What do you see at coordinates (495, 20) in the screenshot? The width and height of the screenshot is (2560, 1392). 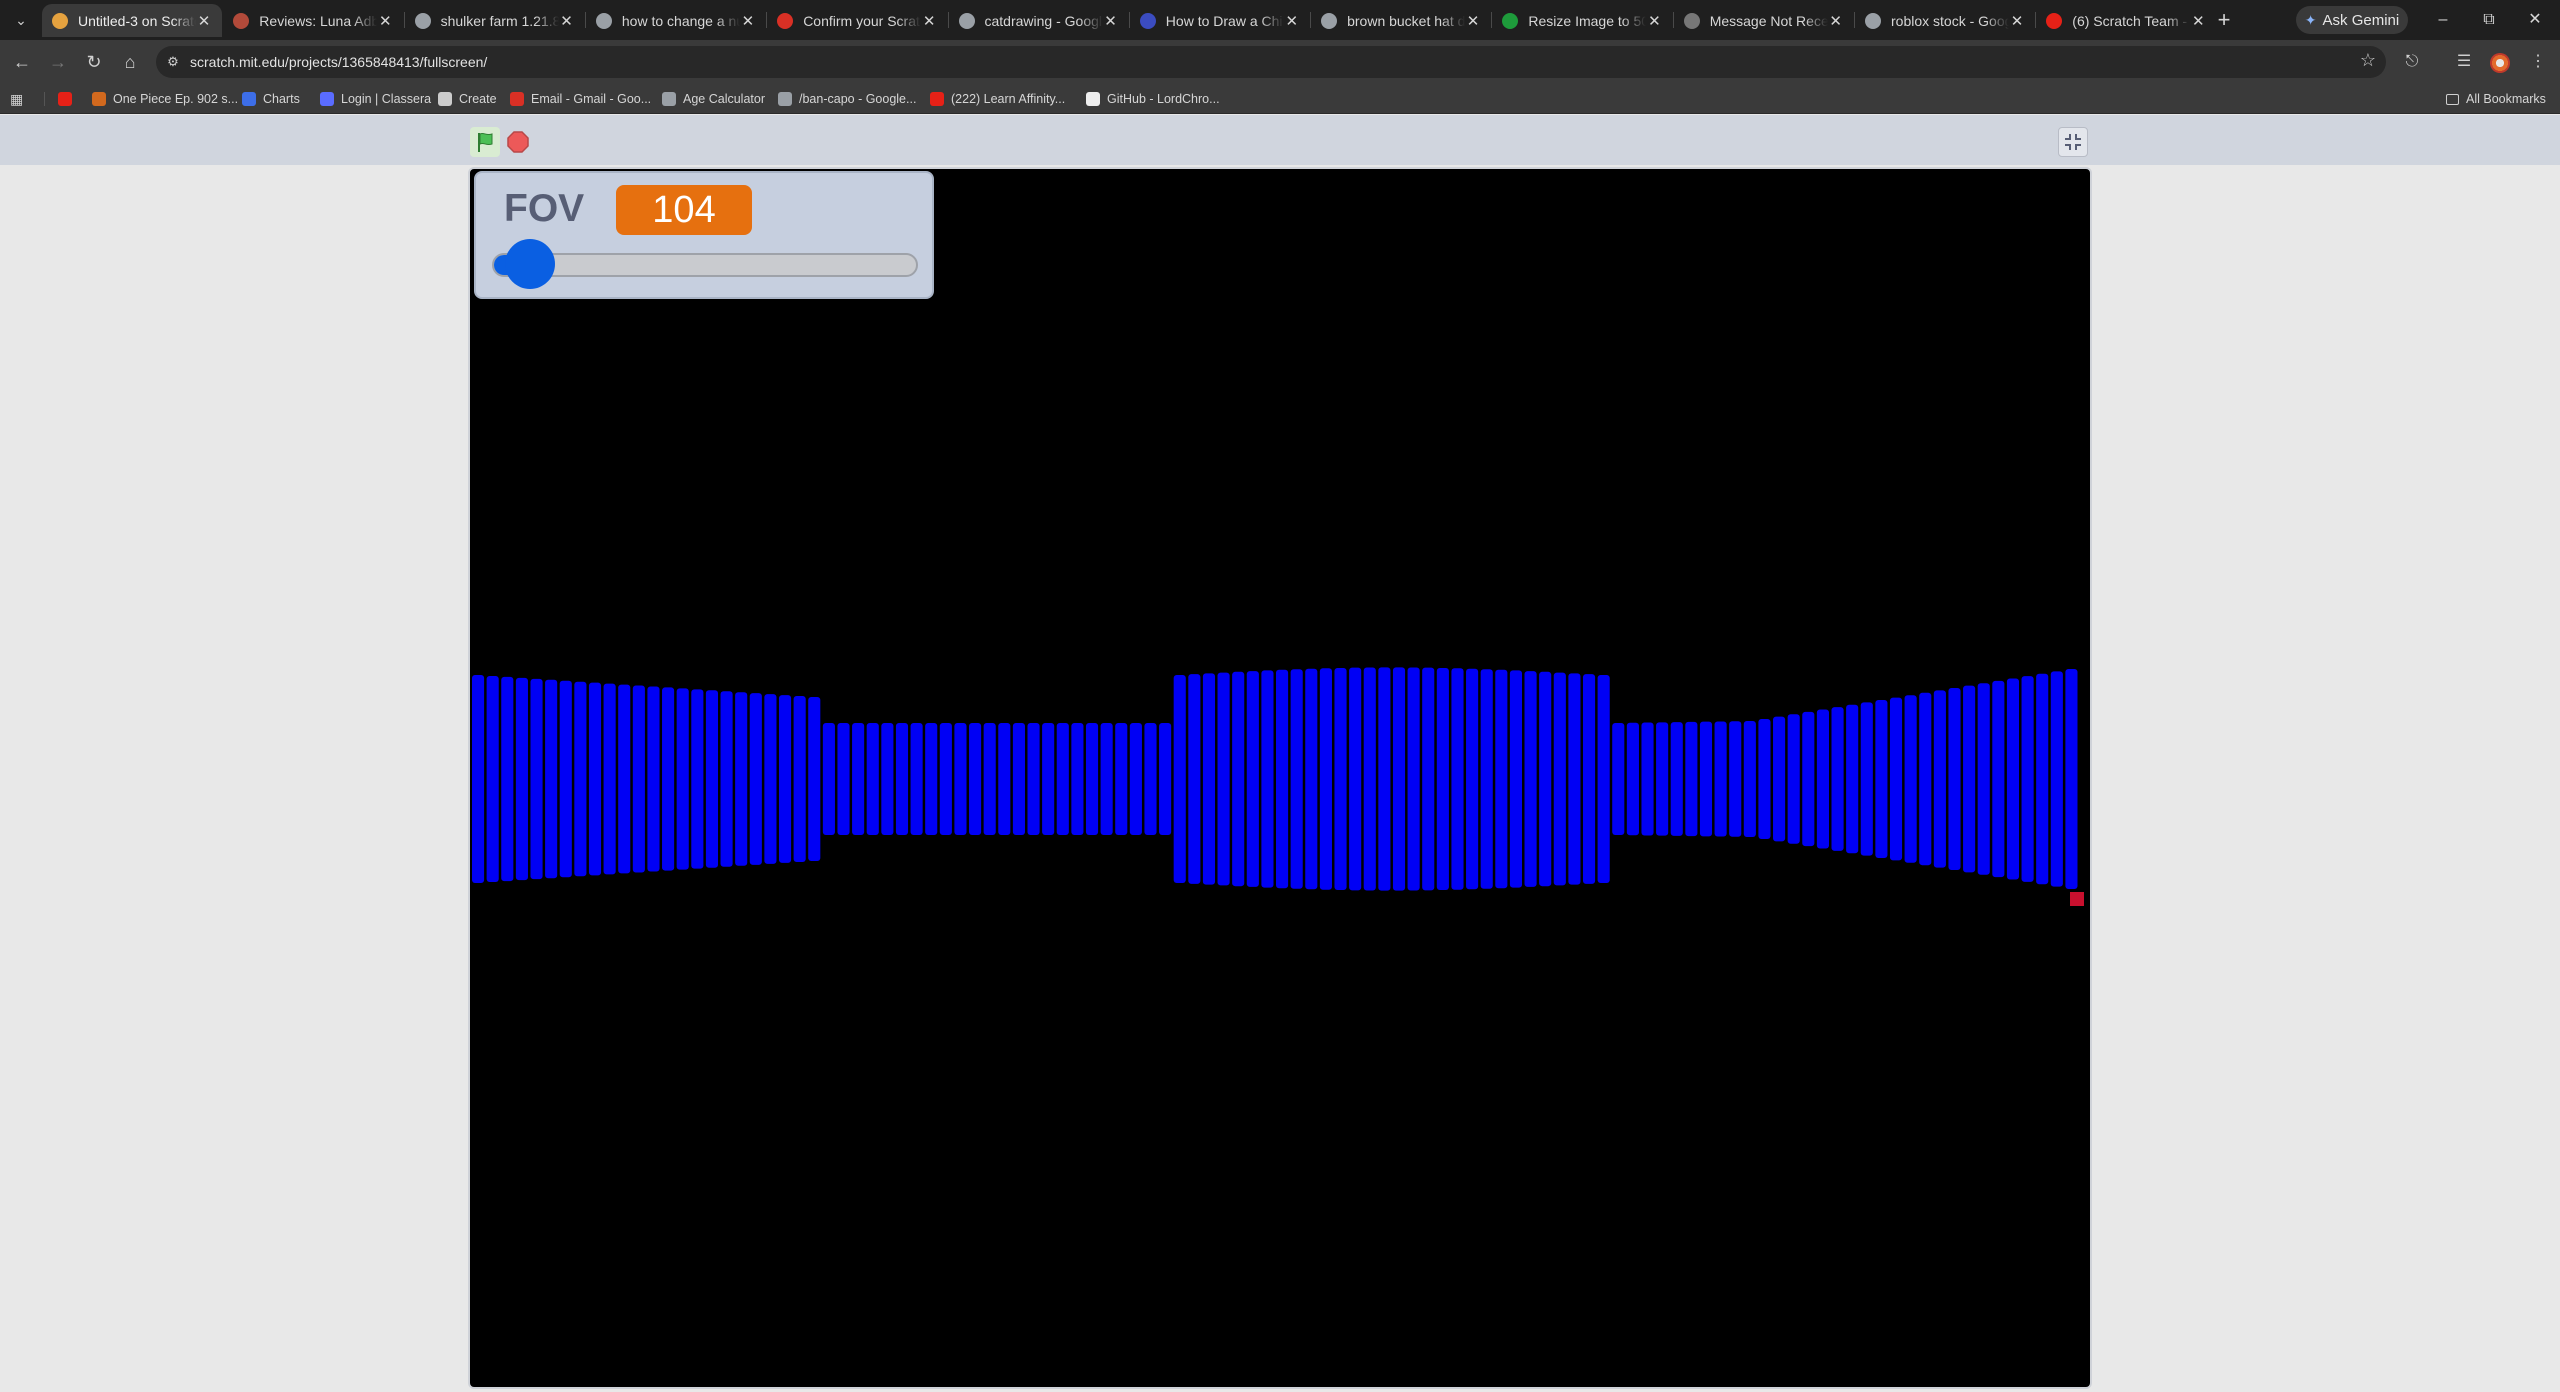 I see `tab: shulker farm 1.21.8 - ✕` at bounding box center [495, 20].